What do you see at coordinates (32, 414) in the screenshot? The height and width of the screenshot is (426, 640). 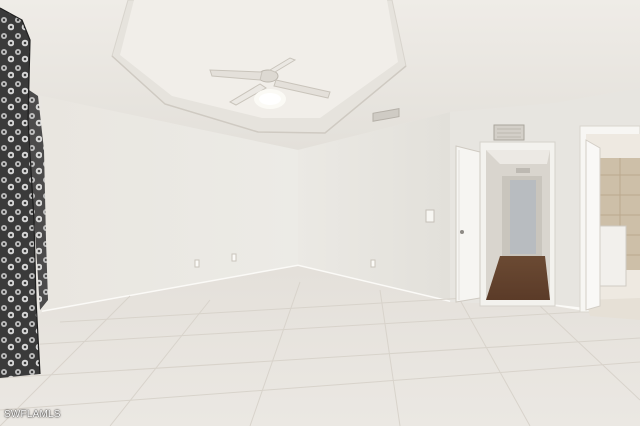 I see `watermark-text: SWFLAMLS` at bounding box center [32, 414].